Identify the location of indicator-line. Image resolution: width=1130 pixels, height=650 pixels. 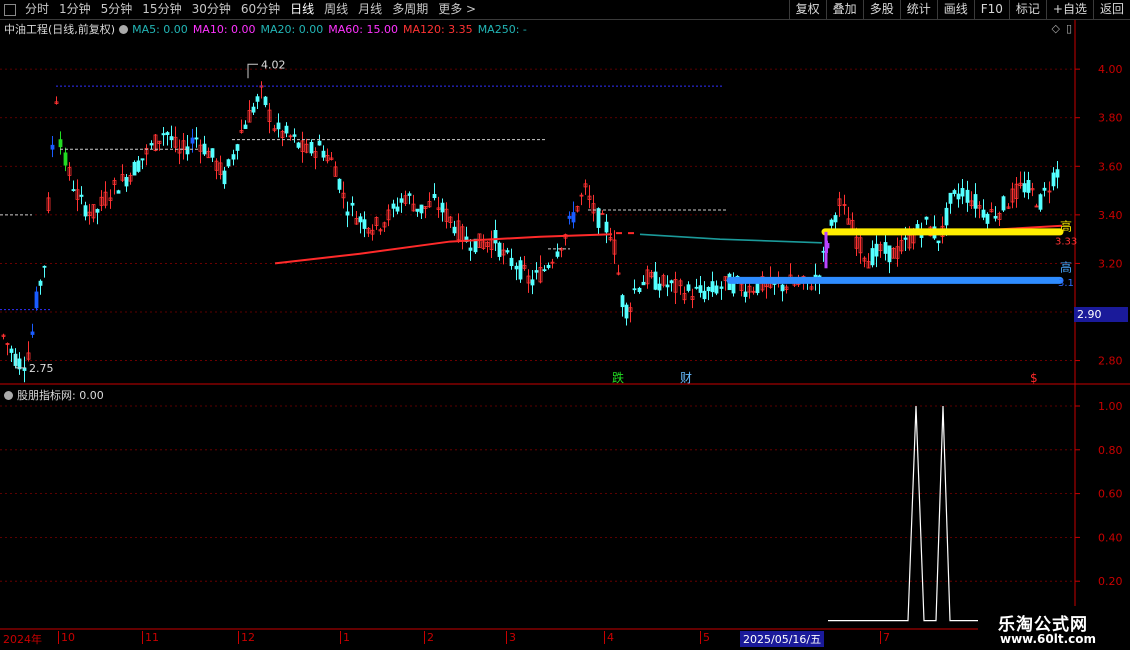
(903, 513).